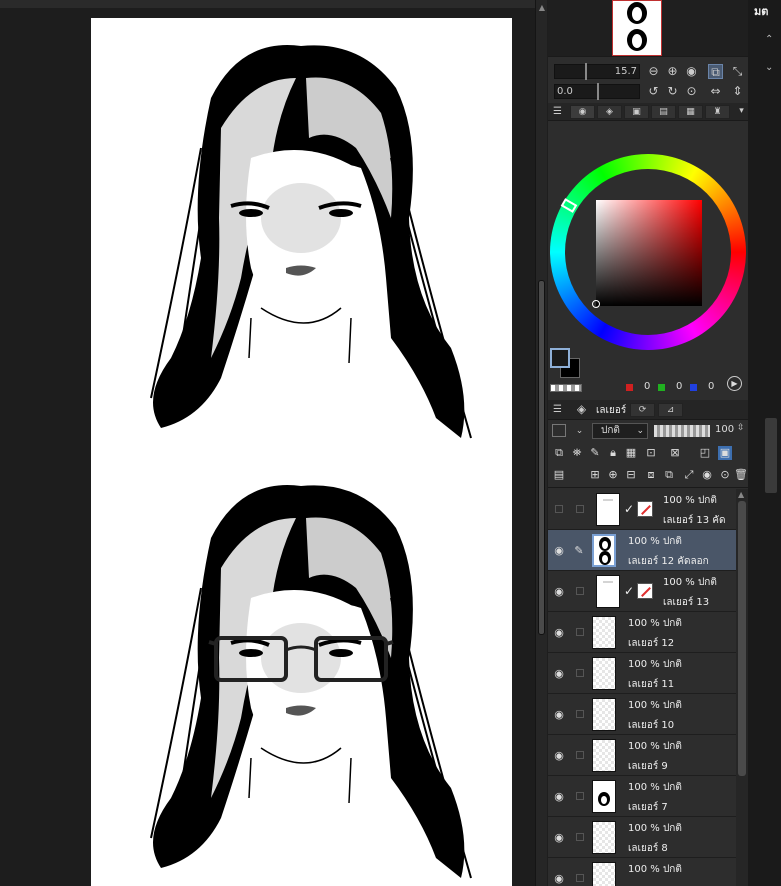 The width and height of the screenshot is (781, 886). I want to click on layer-row: ◉ 100 % ปกติ, so click(642, 872).